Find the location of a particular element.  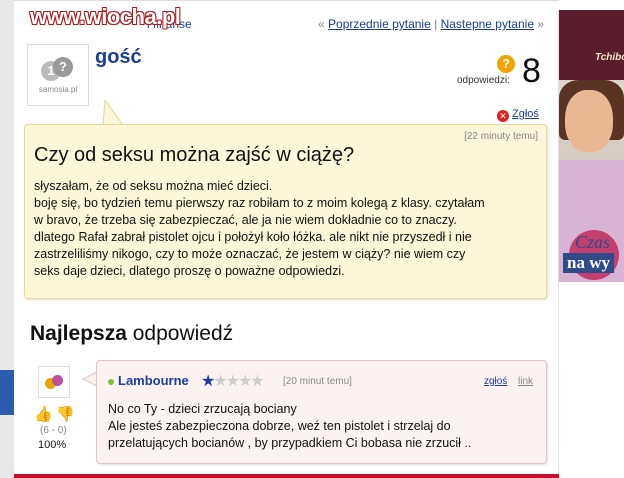

next-arrow: » is located at coordinates (541, 24).